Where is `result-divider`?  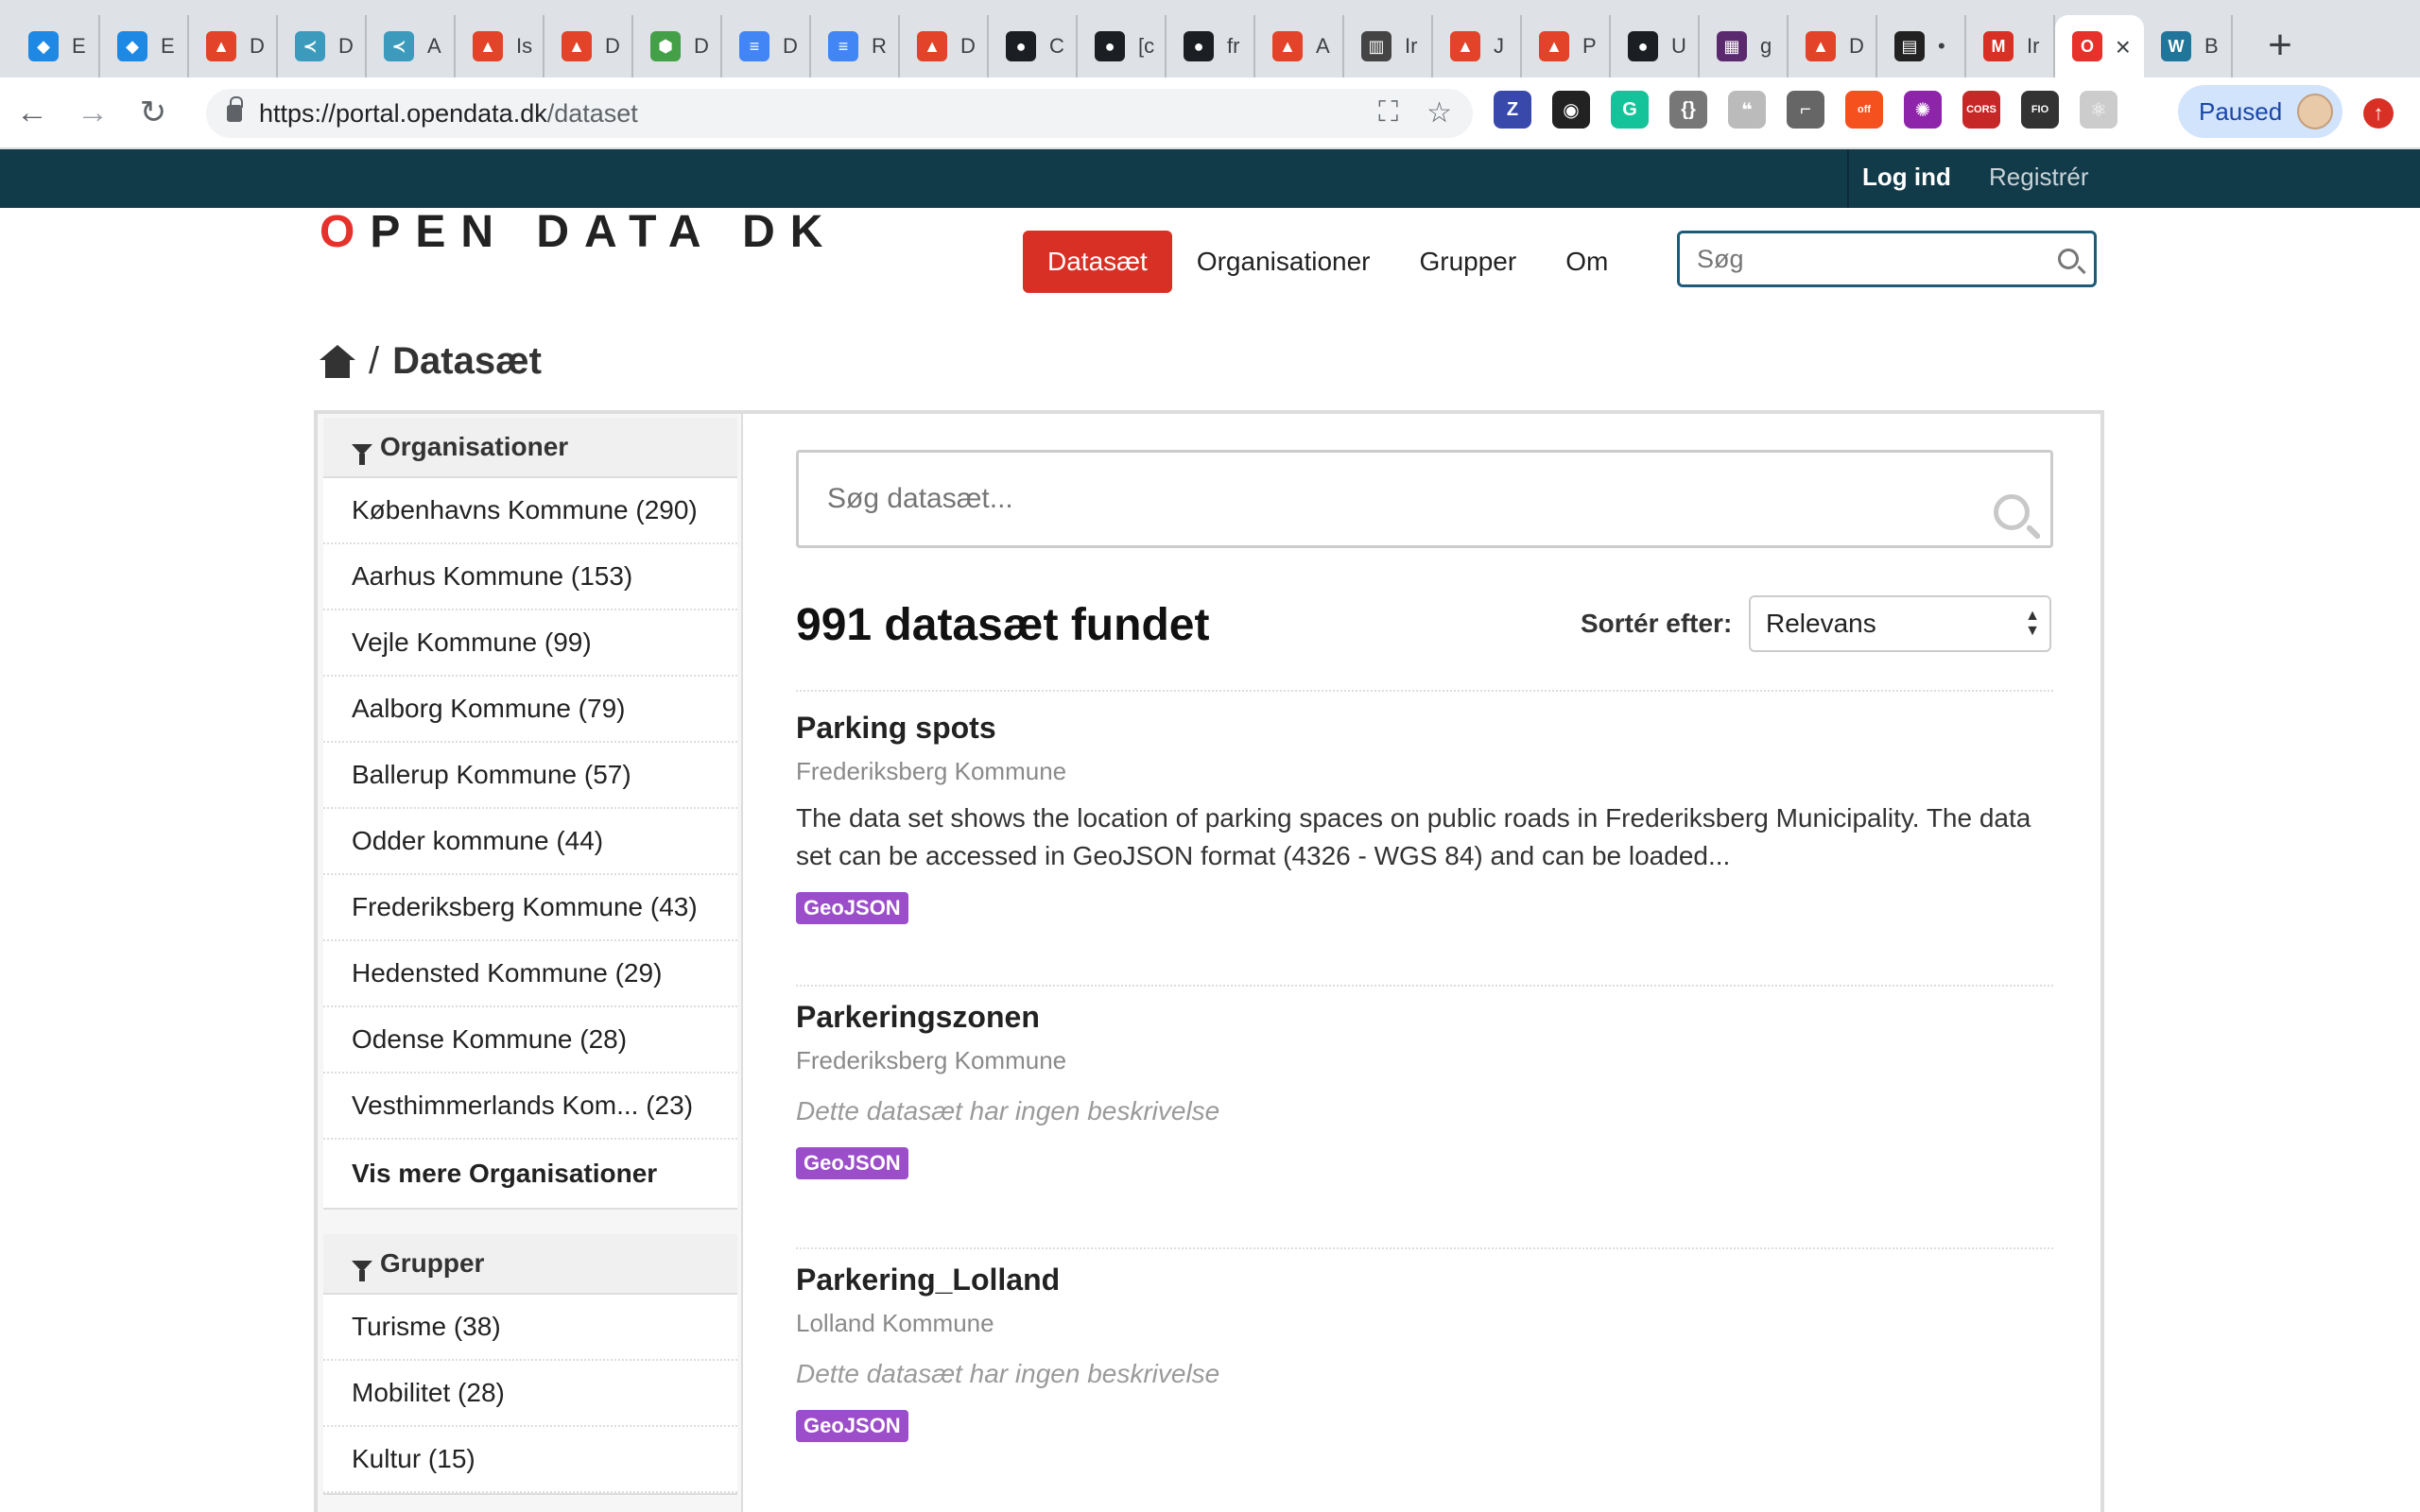 result-divider is located at coordinates (1424, 1248).